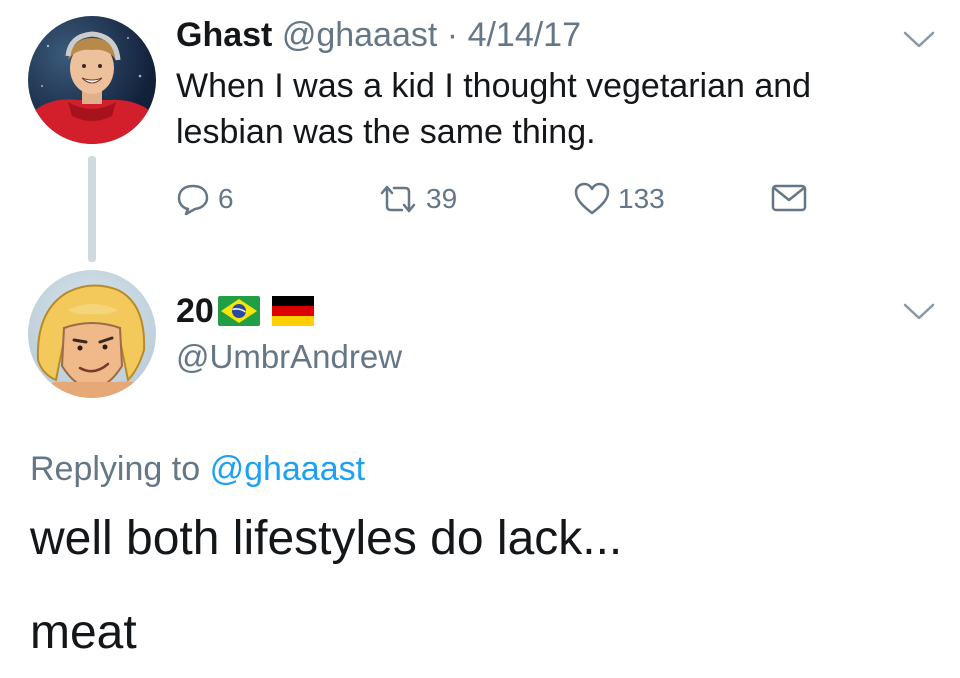 The width and height of the screenshot is (960, 678). Describe the element at coordinates (92, 341) in the screenshot. I see `umbrandrew-avatar-image` at that location.